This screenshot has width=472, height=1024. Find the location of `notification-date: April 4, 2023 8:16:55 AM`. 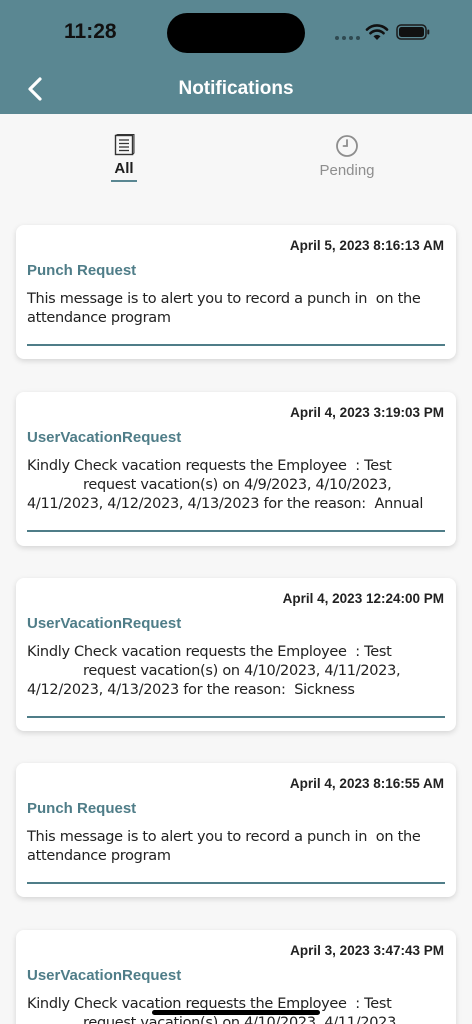

notification-date: April 4, 2023 8:16:55 AM is located at coordinates (366, 783).